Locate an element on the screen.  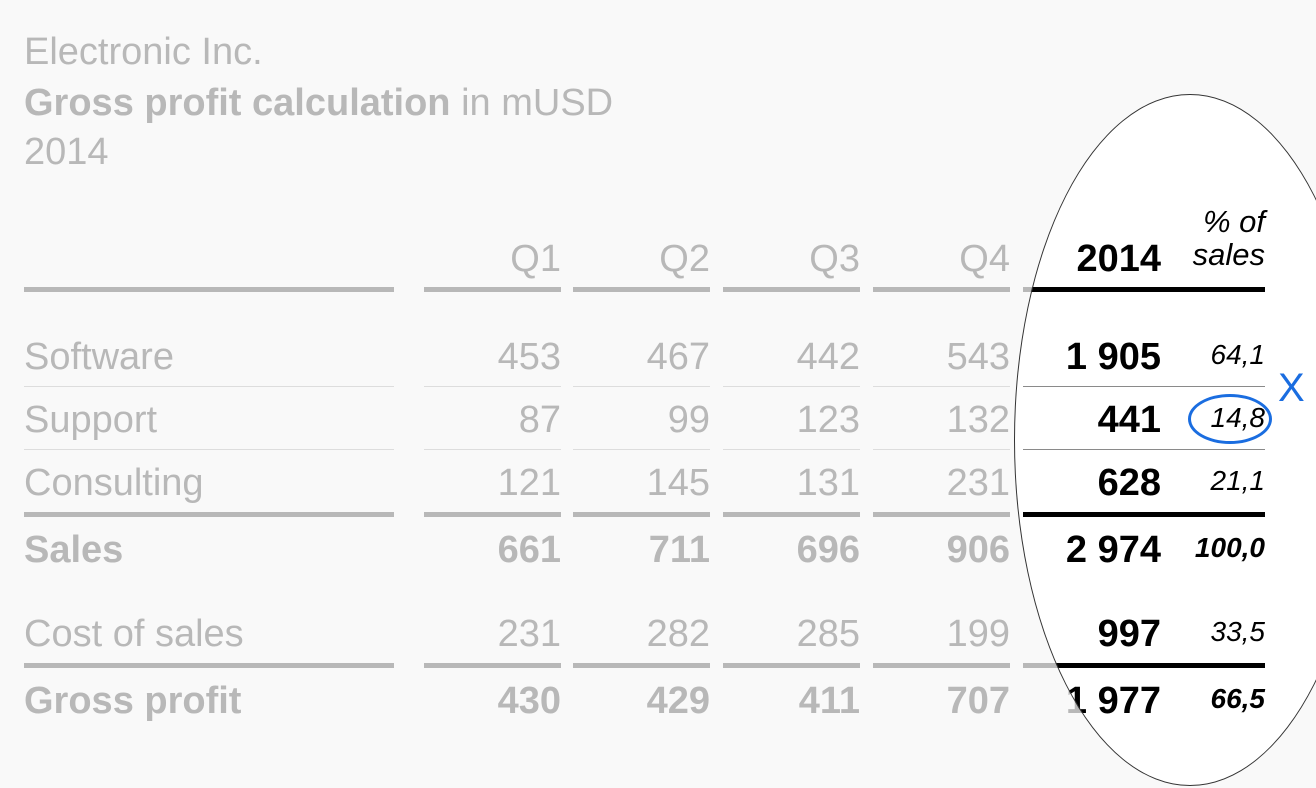
cell-q2: 282 is located at coordinates (678, 634).